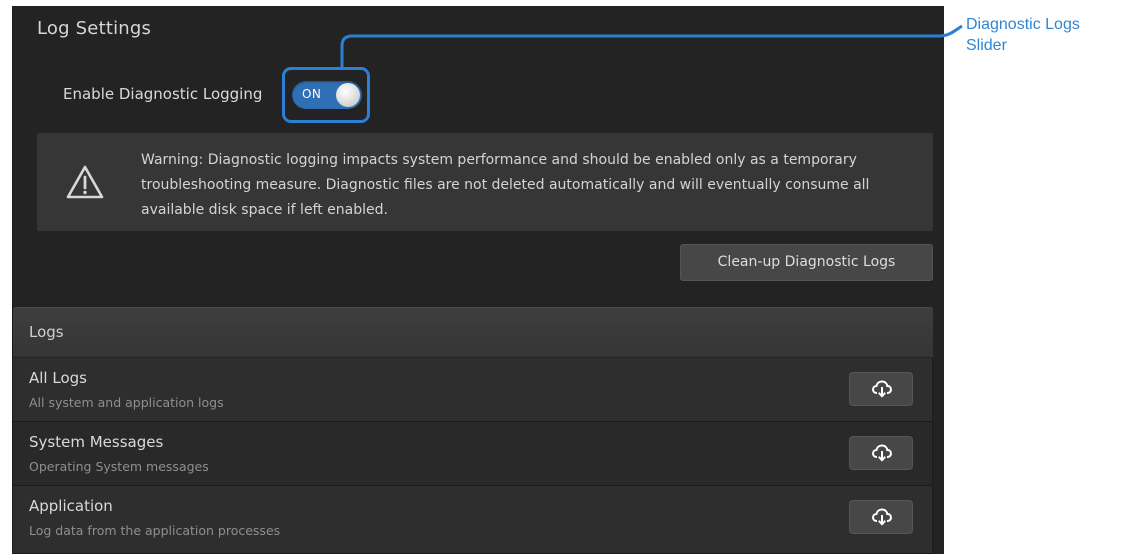 The image size is (1129, 554). What do you see at coordinates (473, 332) in the screenshot?
I see `logs-section-header: Logs` at bounding box center [473, 332].